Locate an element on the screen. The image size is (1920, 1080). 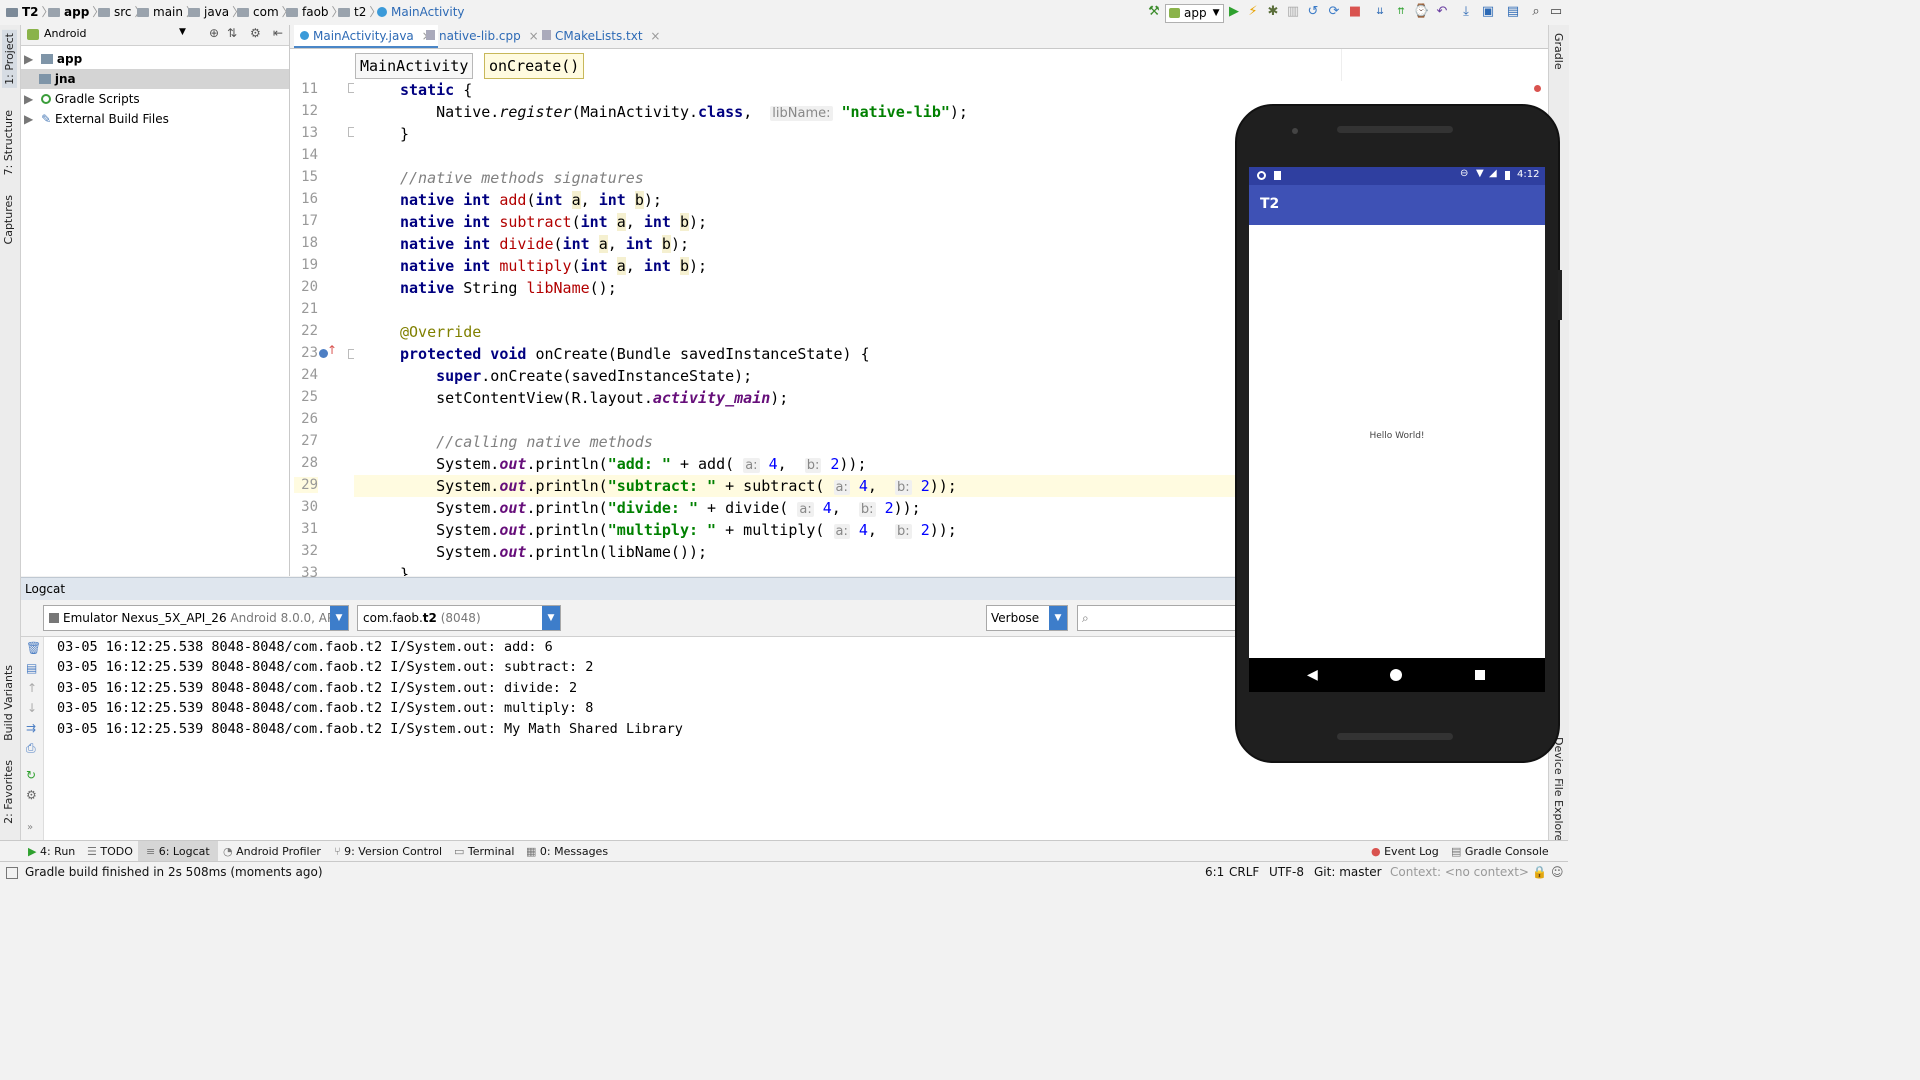
profile-icon: ▥ is located at coordinates (1293, 12).